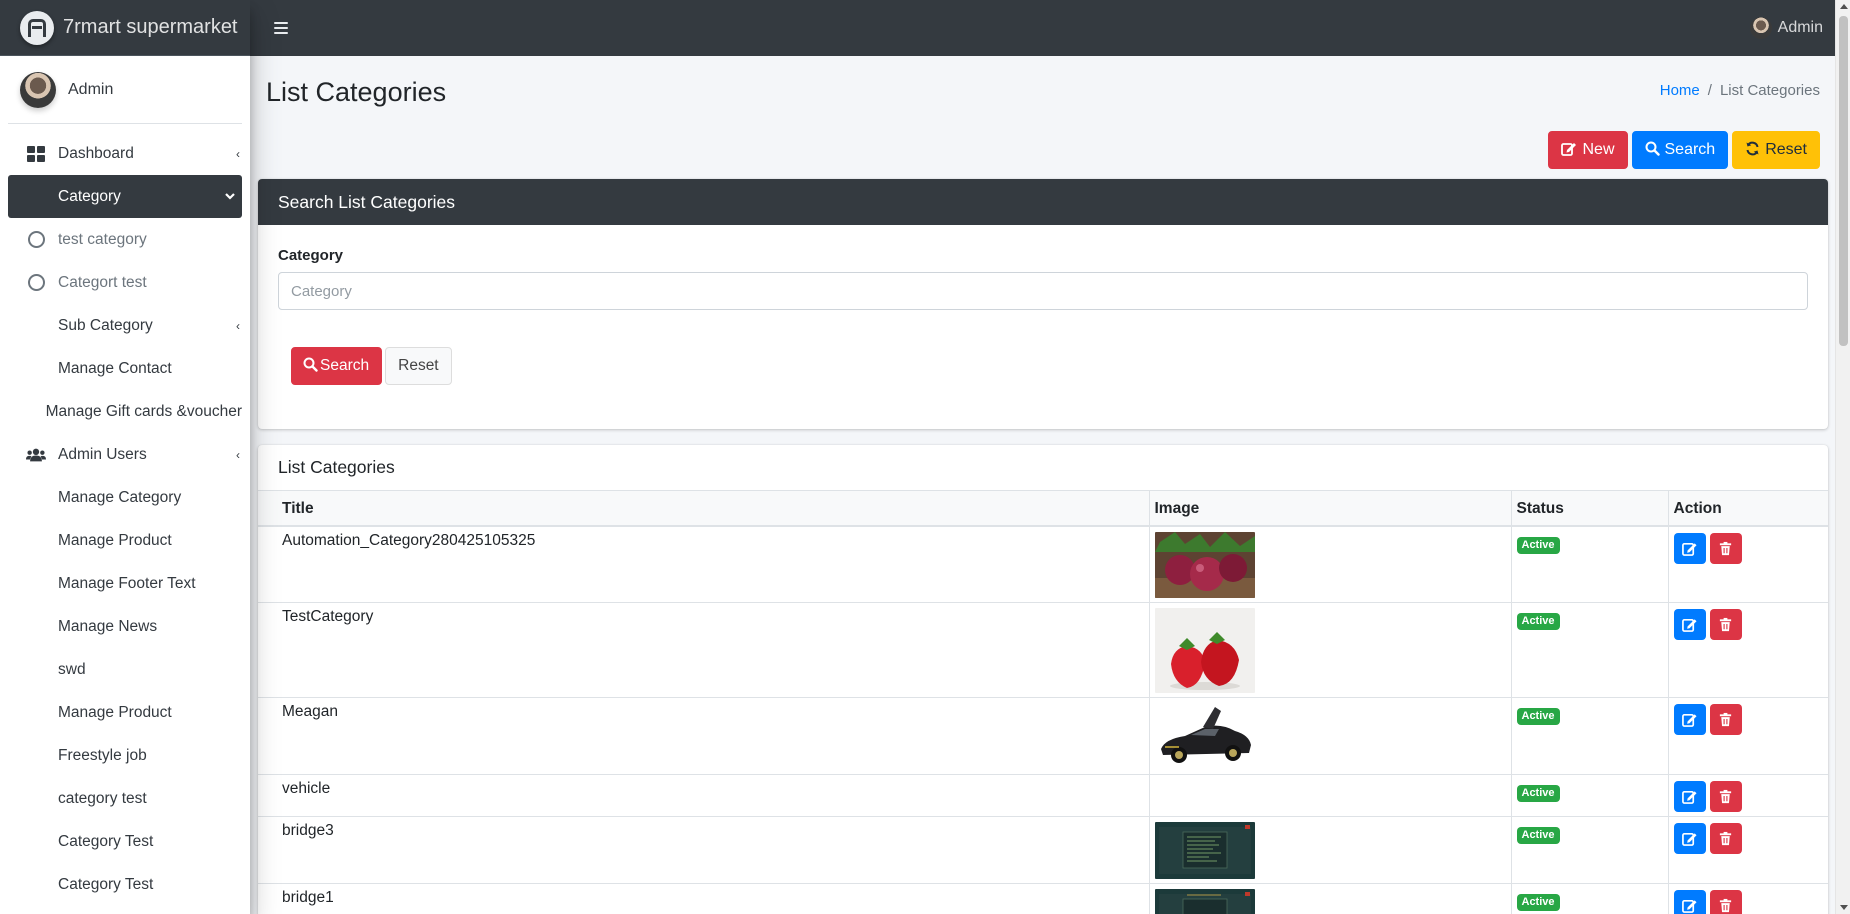 The image size is (1850, 914). I want to click on sidebar-item-label: Manage Footer Text, so click(127, 583).